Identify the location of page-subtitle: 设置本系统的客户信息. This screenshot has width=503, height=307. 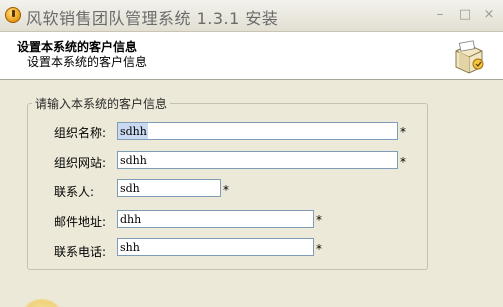
(87, 62).